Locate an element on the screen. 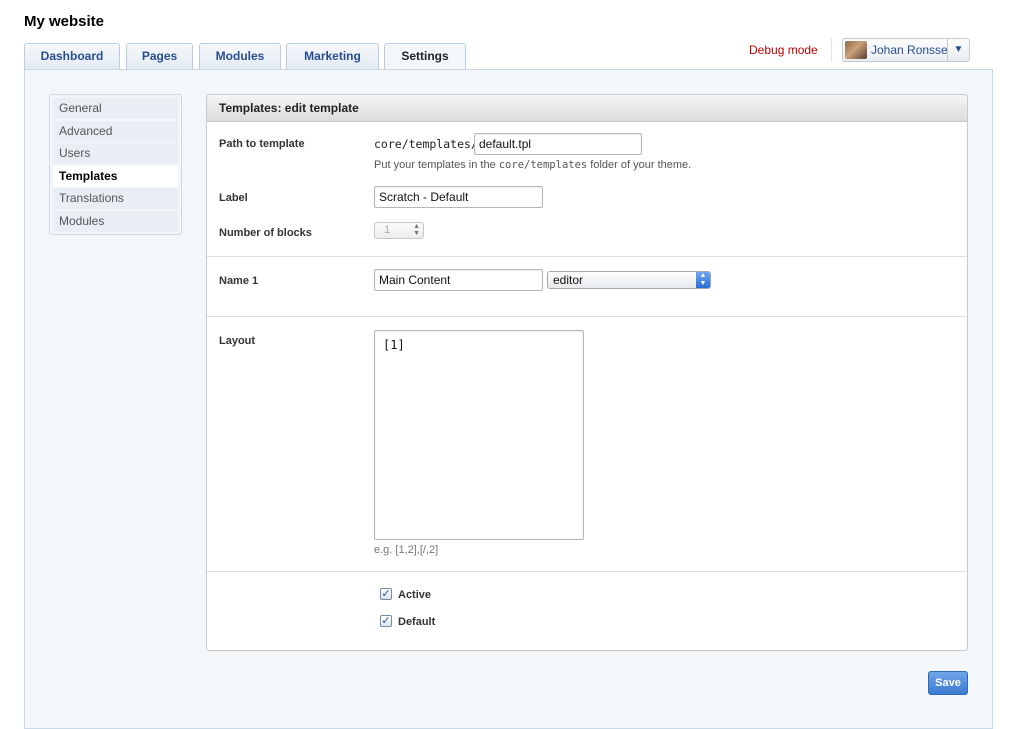  path-input: default.tpl is located at coordinates (558, 144).